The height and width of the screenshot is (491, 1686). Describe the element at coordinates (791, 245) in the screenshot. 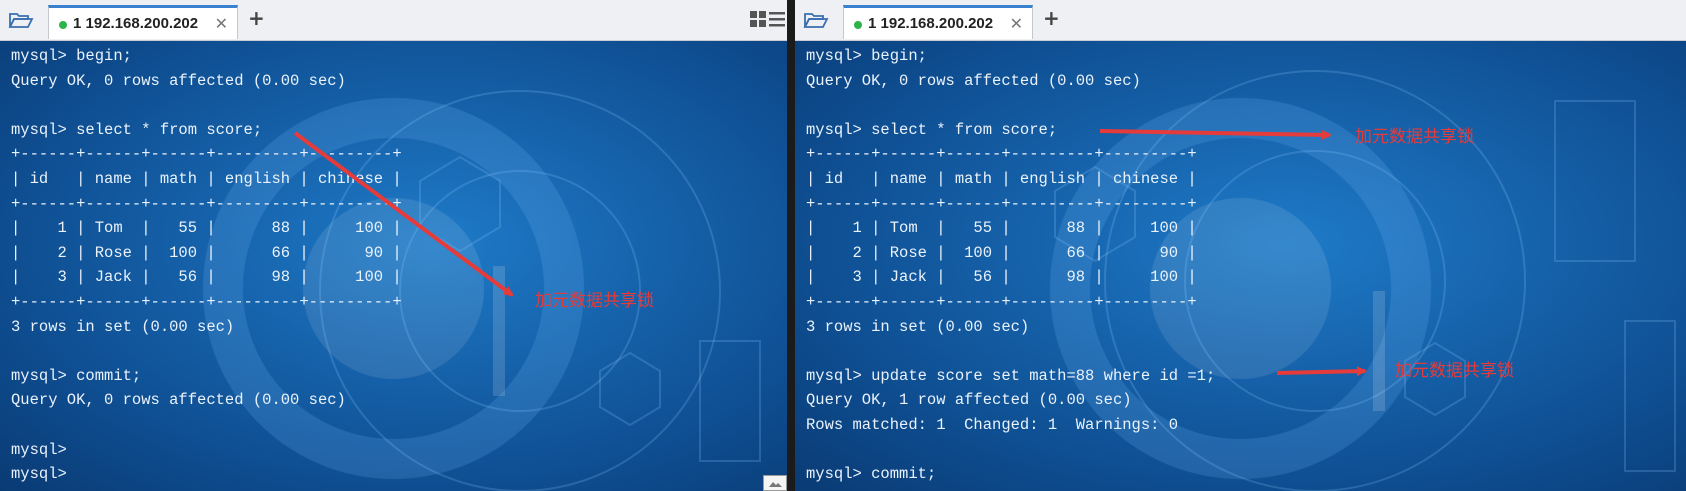

I see `pane-splitter` at that location.